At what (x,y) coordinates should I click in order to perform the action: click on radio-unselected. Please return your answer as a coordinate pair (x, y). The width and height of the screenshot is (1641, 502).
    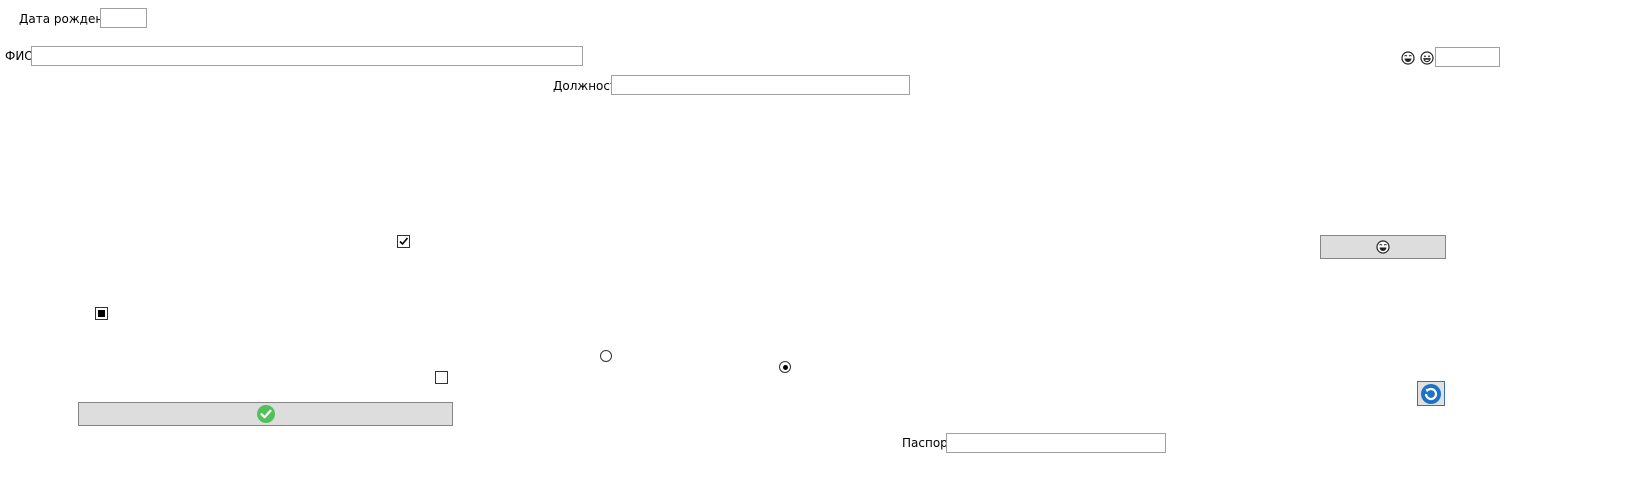
    Looking at the image, I should click on (606, 356).